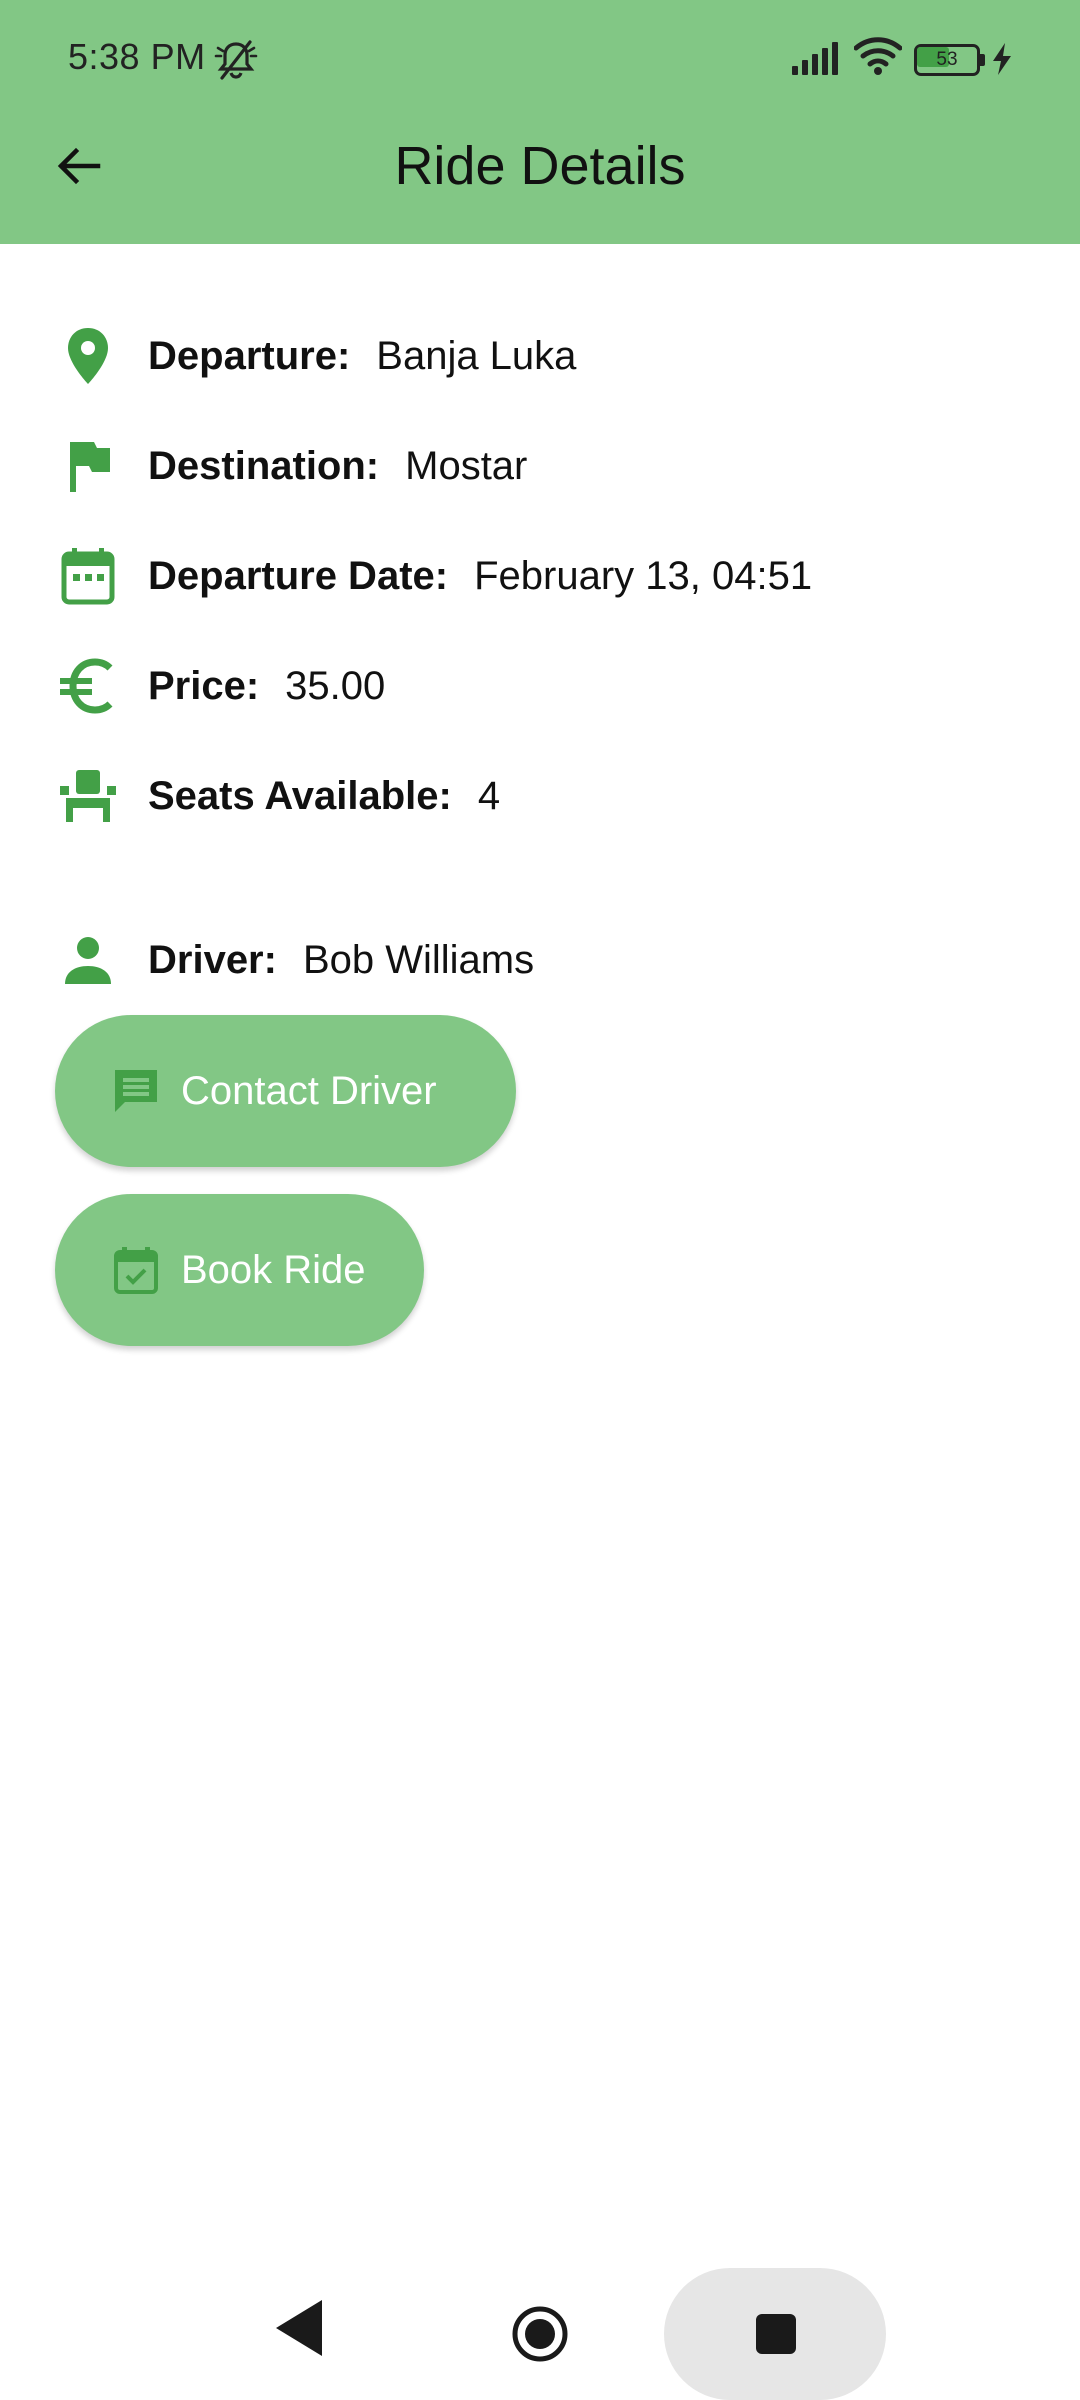  What do you see at coordinates (273, 1269) in the screenshot?
I see `book-ride-label: Book Ride` at bounding box center [273, 1269].